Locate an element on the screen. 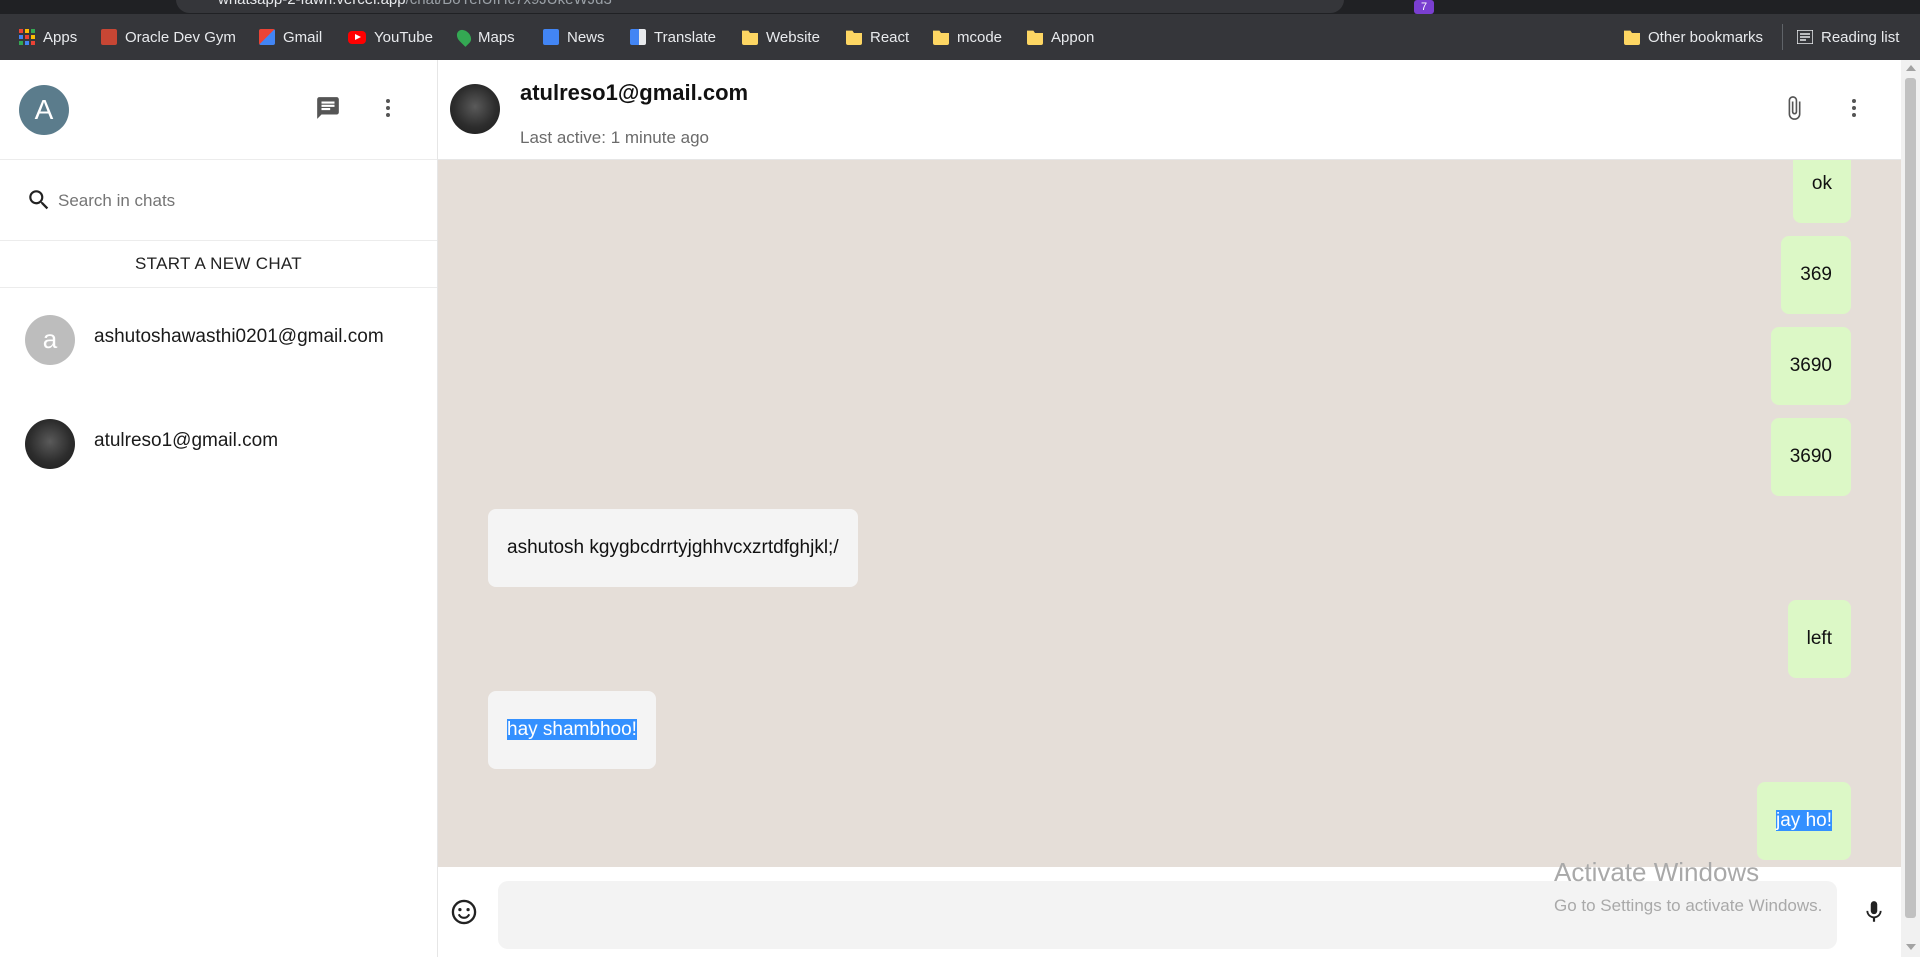 This screenshot has width=1920, height=957. bookmarks-divider is located at coordinates (1782, 37).